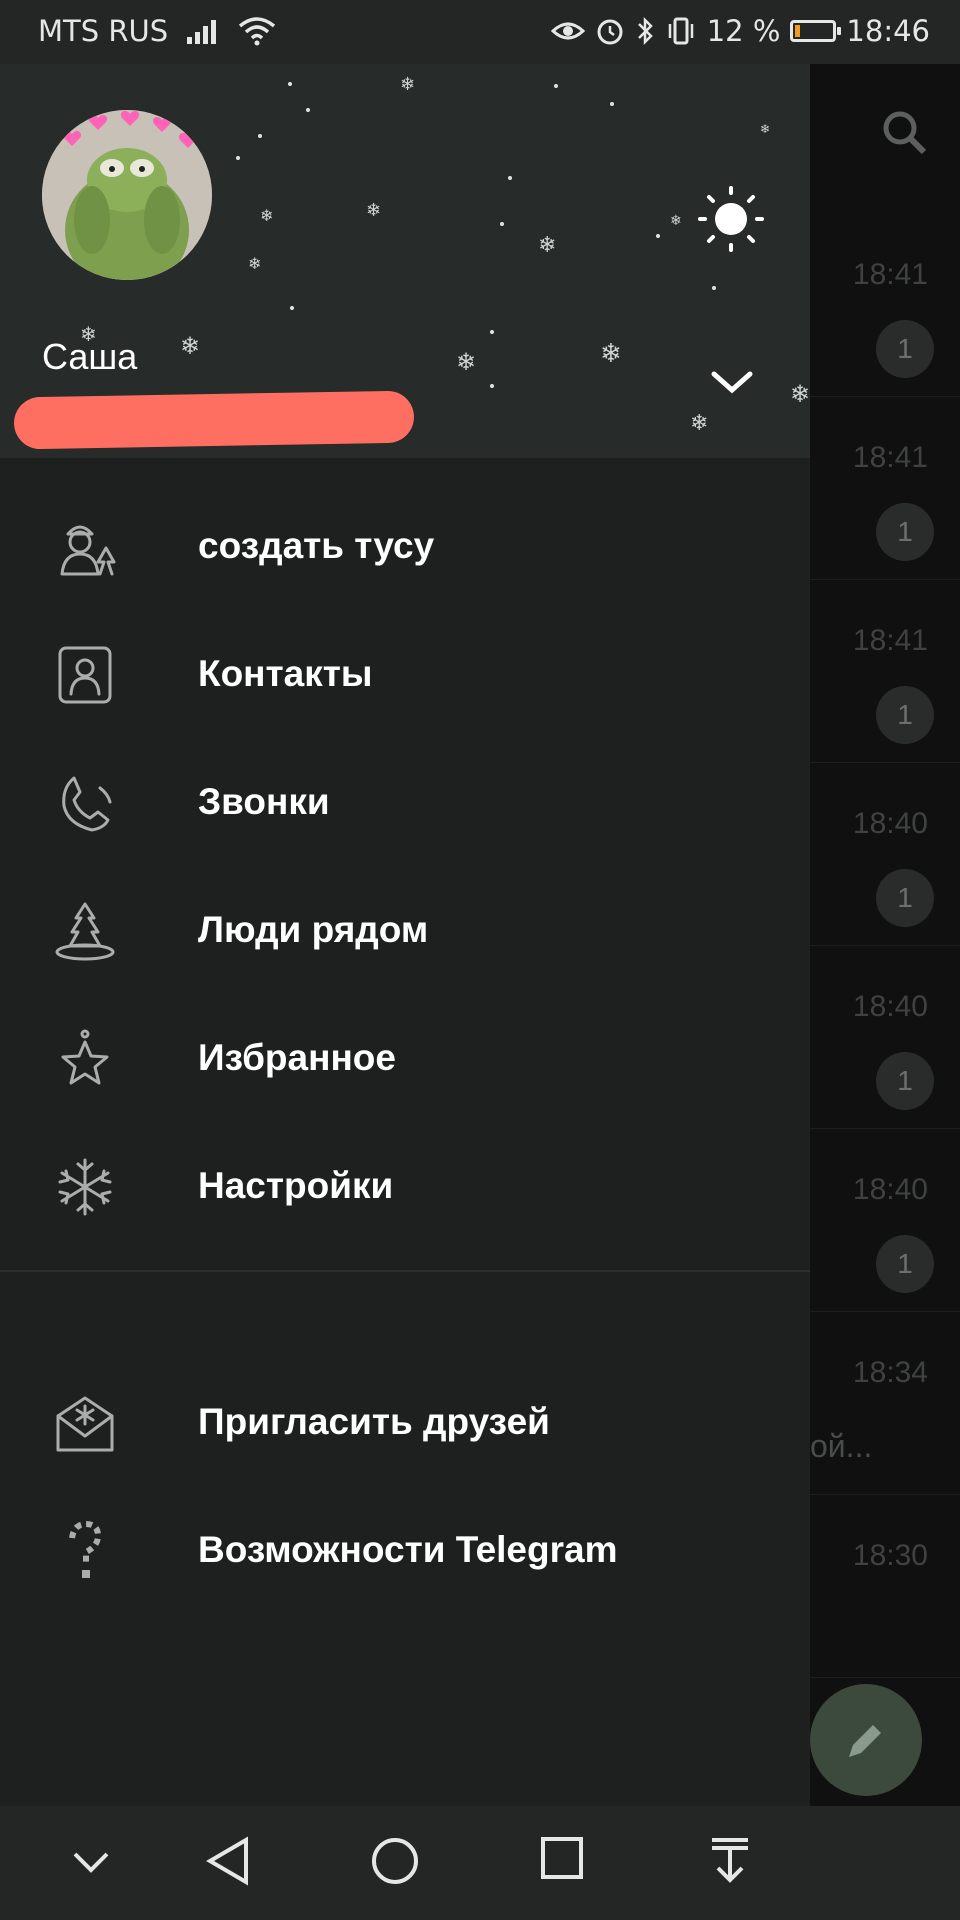  What do you see at coordinates (816, 31) in the screenshot?
I see `battery-icon` at bounding box center [816, 31].